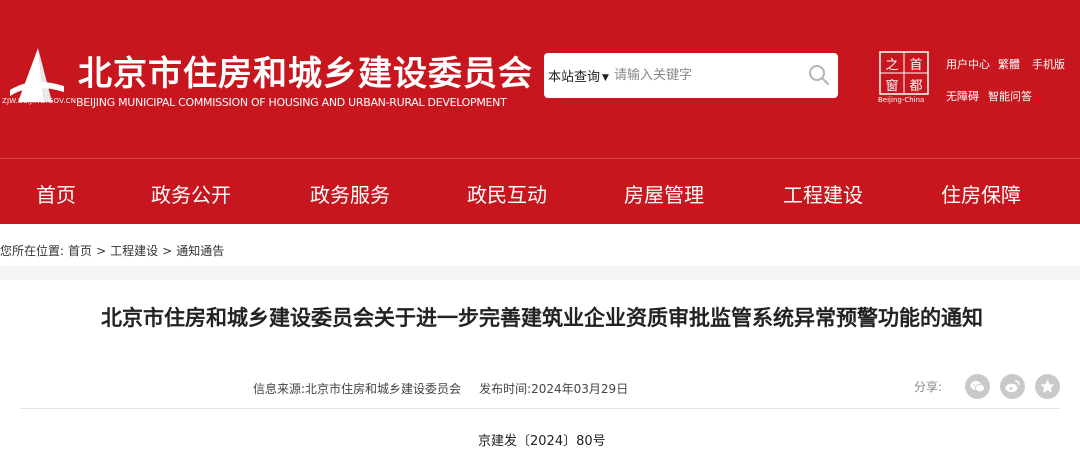 The image size is (1080, 450). I want to click on date-label: 发布时间:, so click(505, 389).